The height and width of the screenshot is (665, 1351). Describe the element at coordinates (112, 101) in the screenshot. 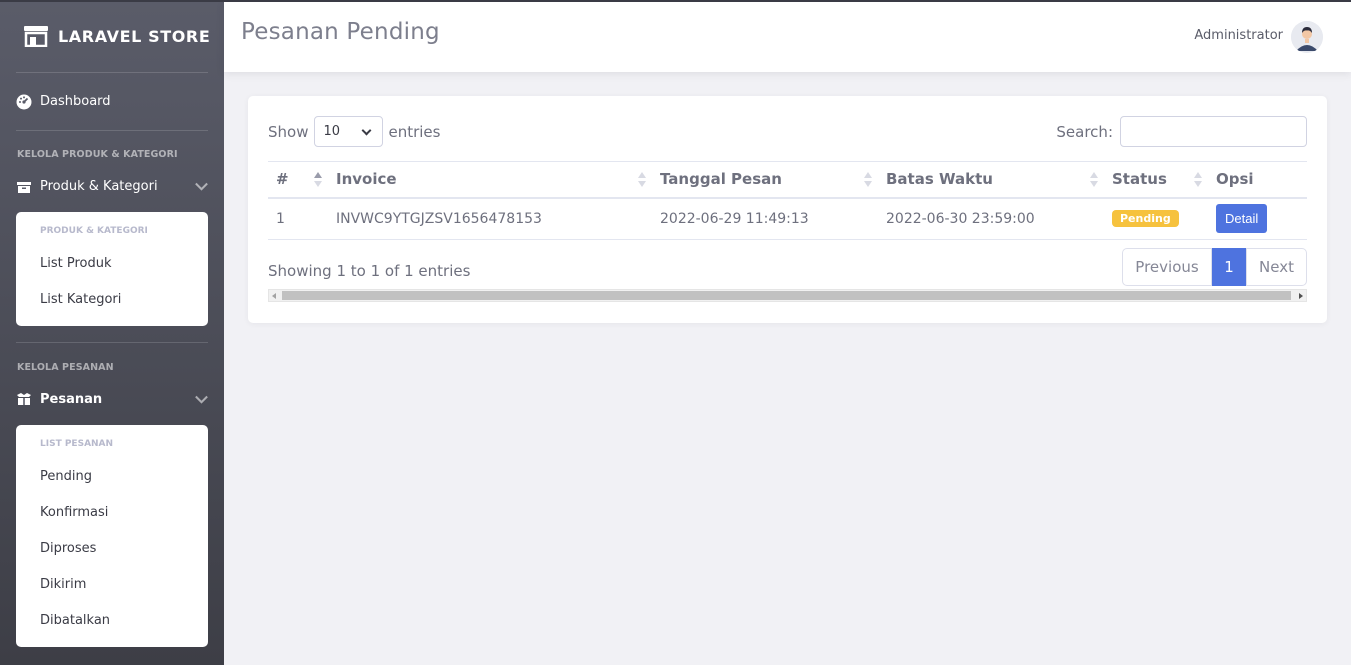

I see `sidebar-item-dashboard: Dashboard` at that location.